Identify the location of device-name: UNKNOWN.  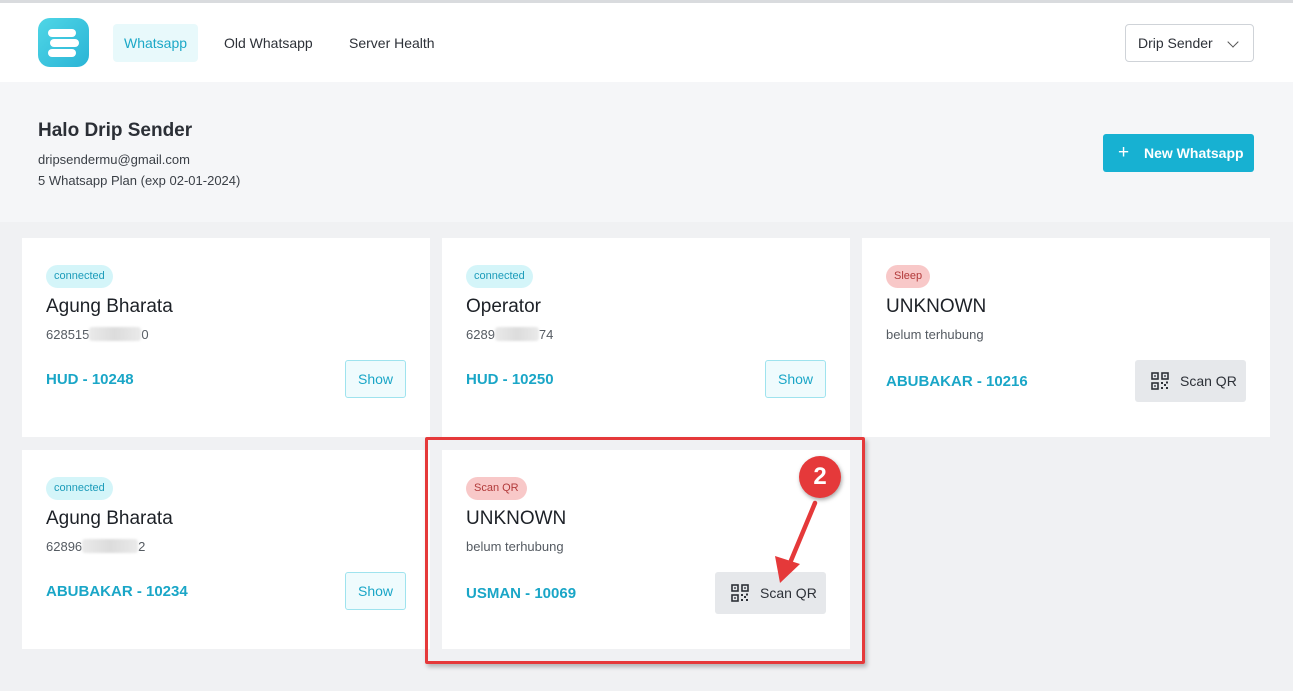
(936, 306).